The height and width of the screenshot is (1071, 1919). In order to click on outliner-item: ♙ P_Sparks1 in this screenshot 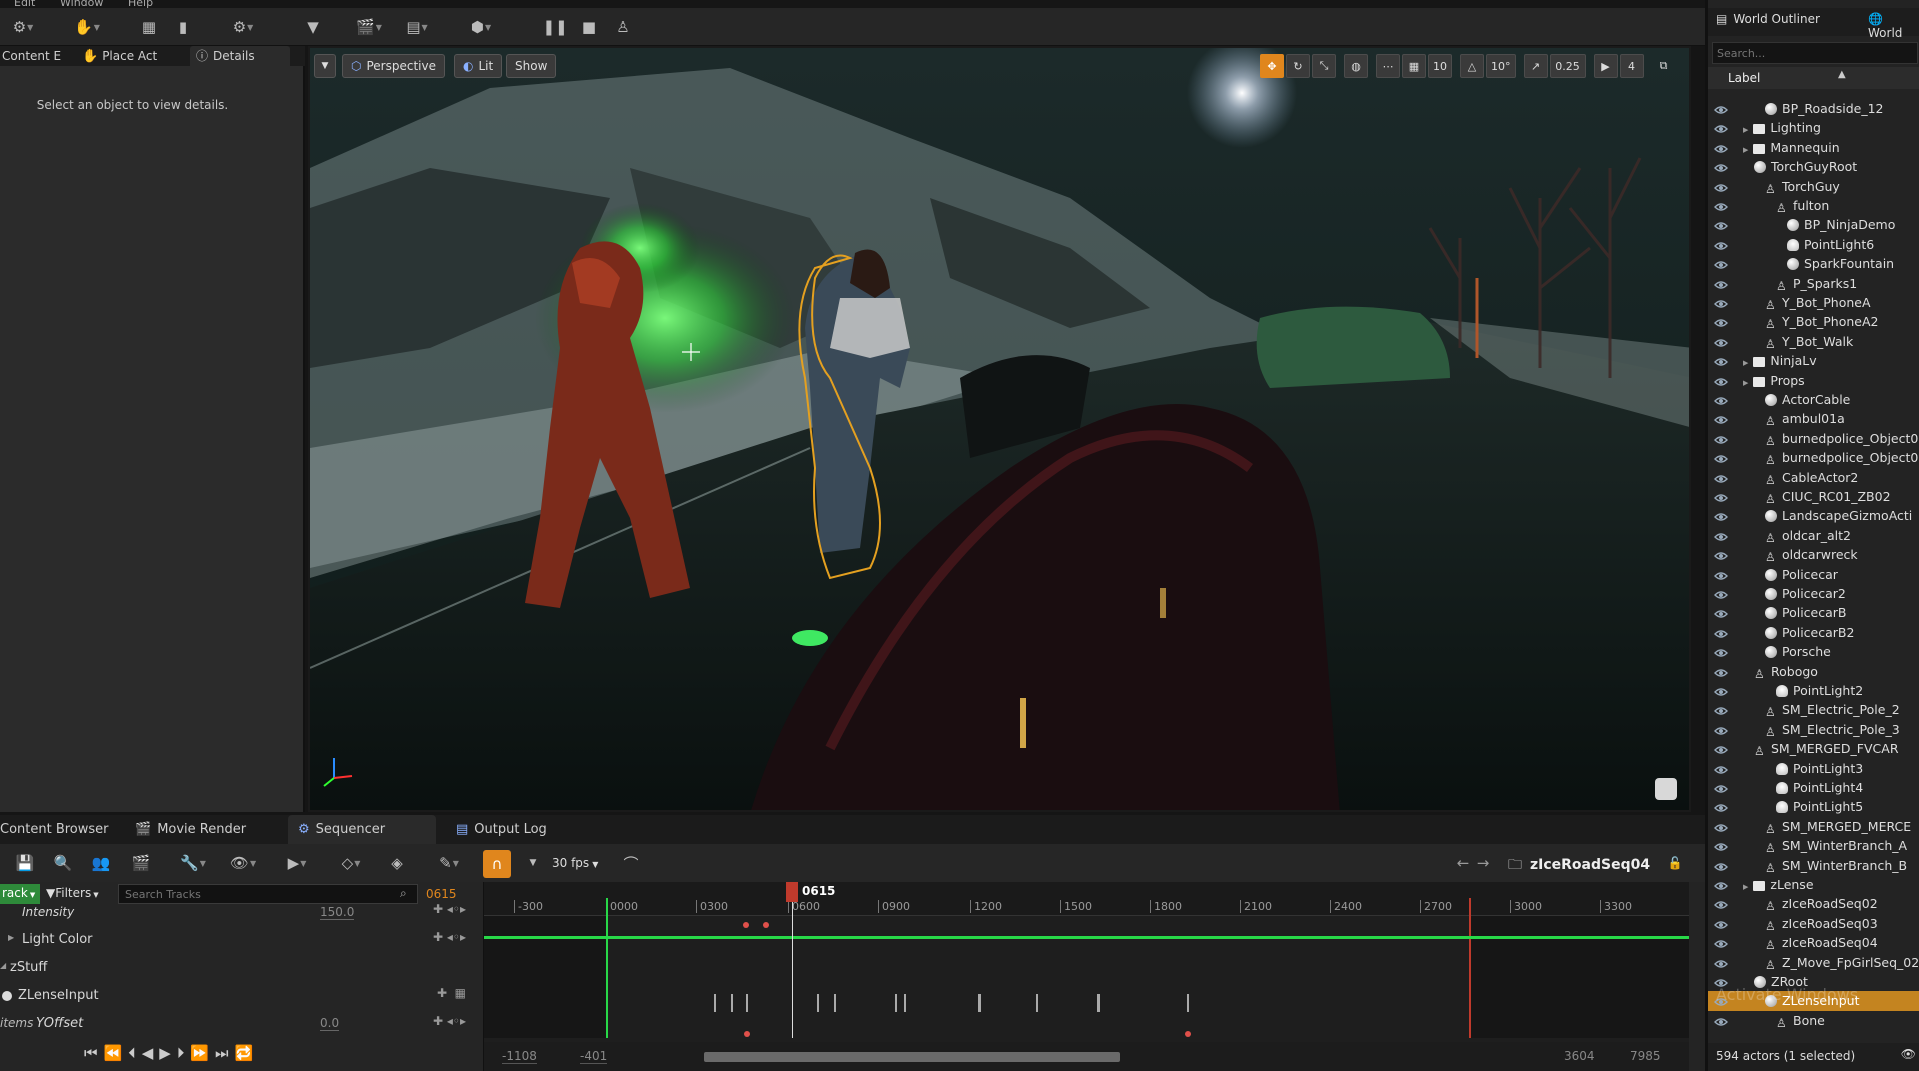, I will do `click(1813, 283)`.